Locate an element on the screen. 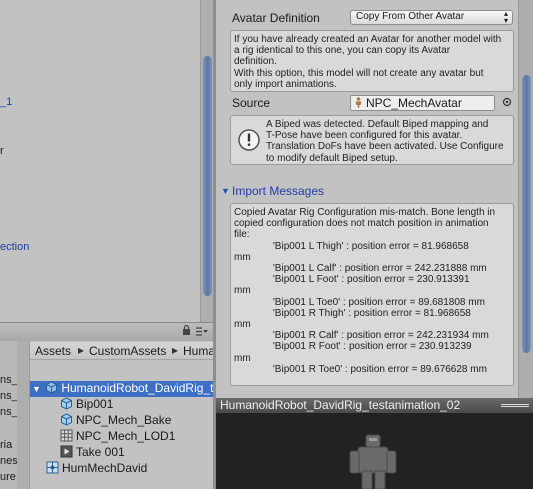  hierarchy-fragment: _1 is located at coordinates (6, 102).